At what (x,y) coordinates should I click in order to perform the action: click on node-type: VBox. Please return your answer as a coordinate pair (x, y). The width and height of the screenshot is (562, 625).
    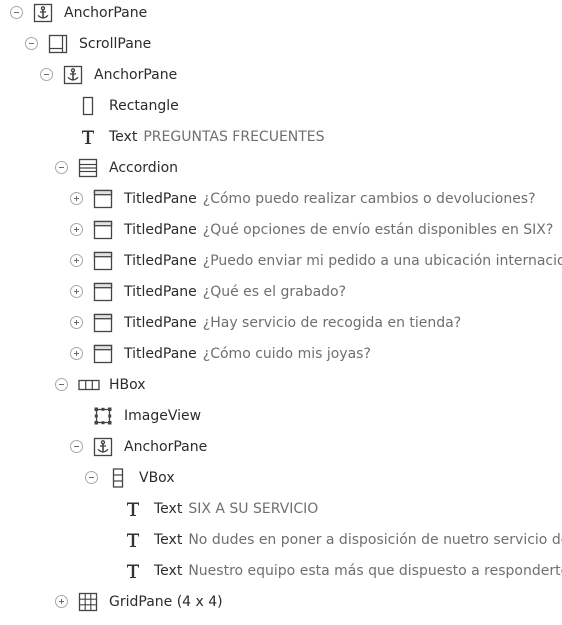
    Looking at the image, I should click on (157, 478).